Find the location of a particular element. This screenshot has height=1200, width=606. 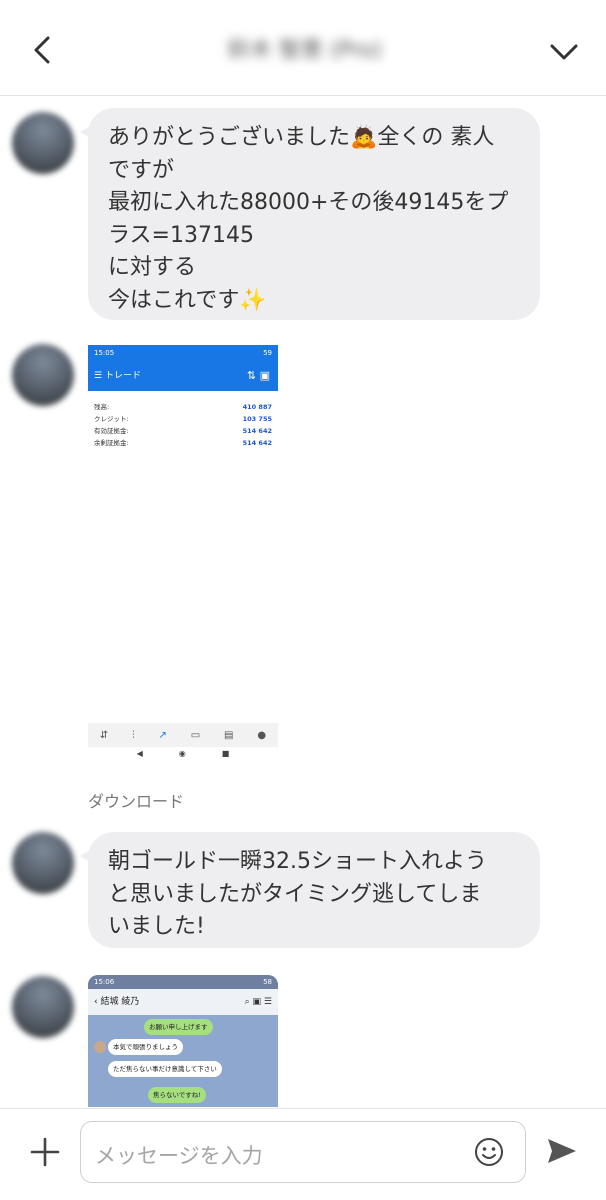

menu-icon: ☰ is located at coordinates (99, 376).